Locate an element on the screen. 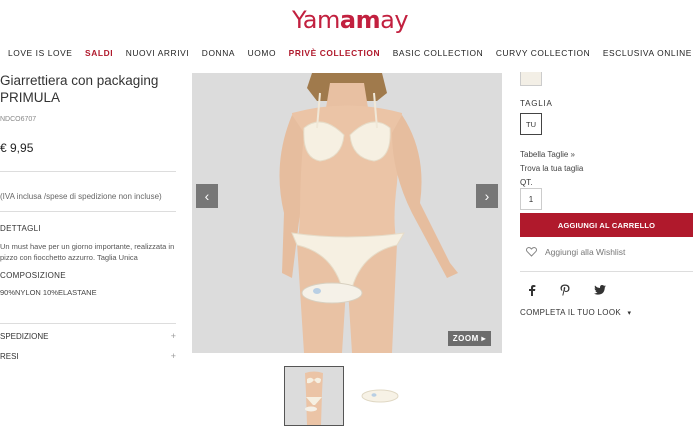 This screenshot has height=437, width=700. accordion-returns: RESI + is located at coordinates (88, 356).